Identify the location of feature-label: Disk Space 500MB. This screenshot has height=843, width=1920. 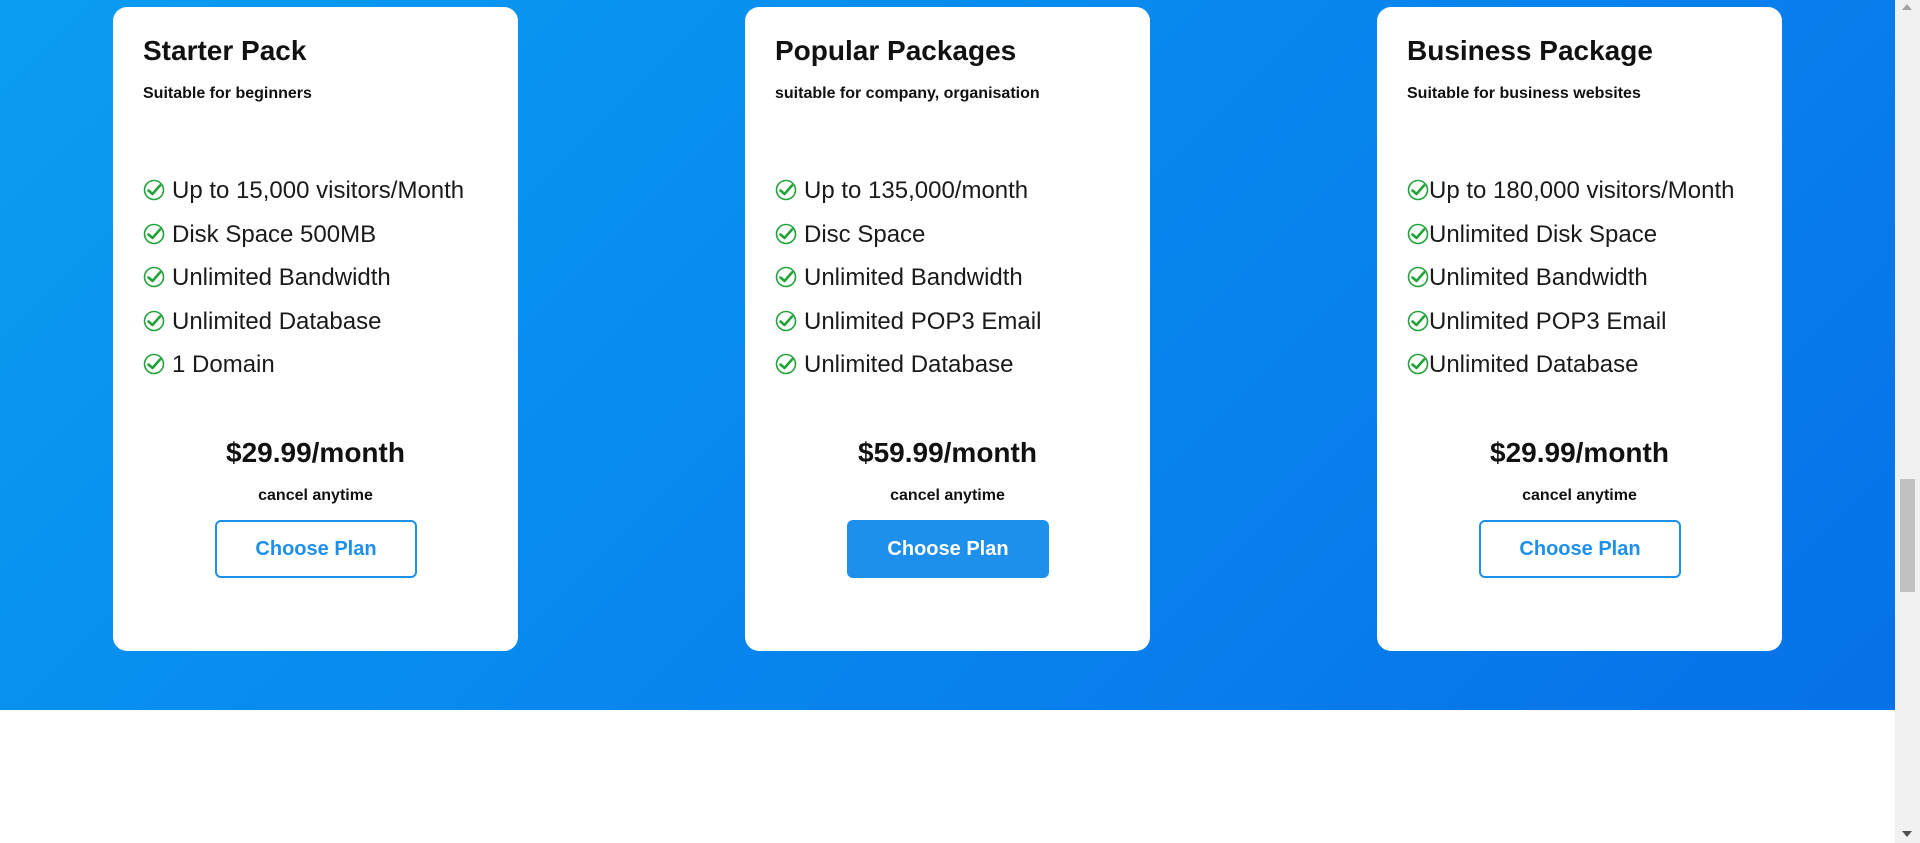
(274, 234).